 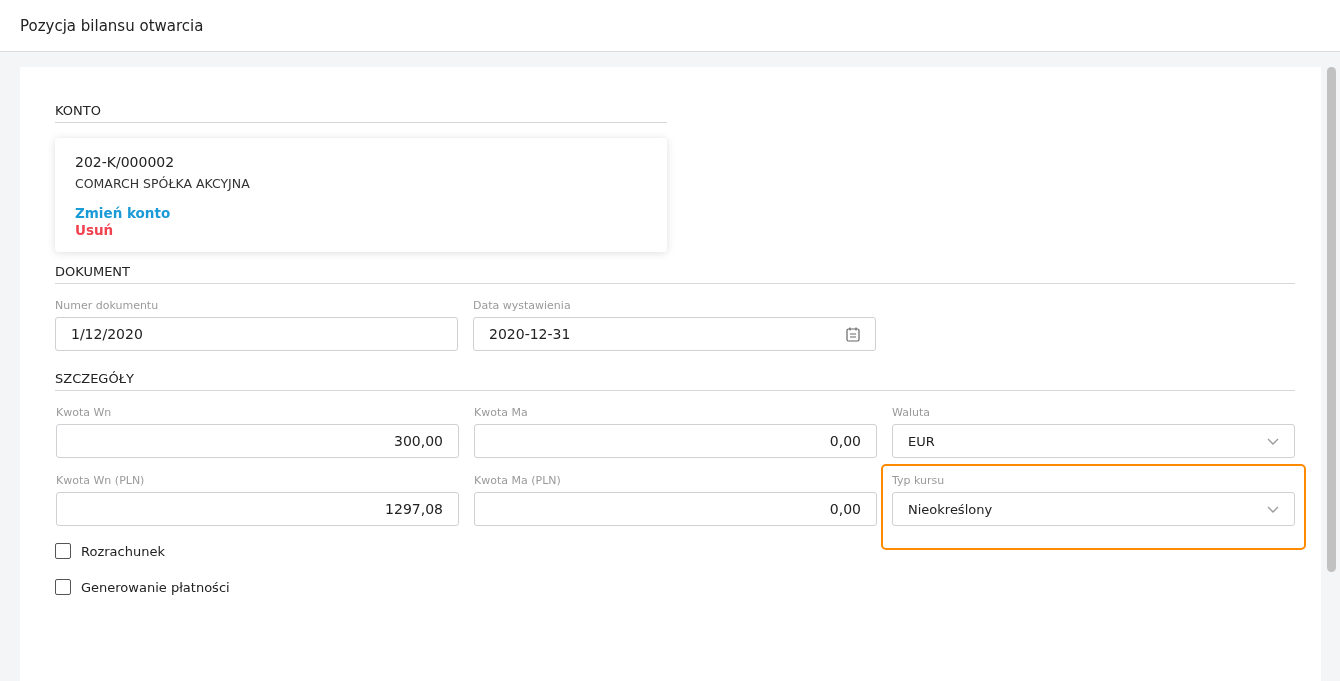 I want to click on account-name: COMARCH SPÓŁKA AKCYJNA, so click(x=163, y=183).